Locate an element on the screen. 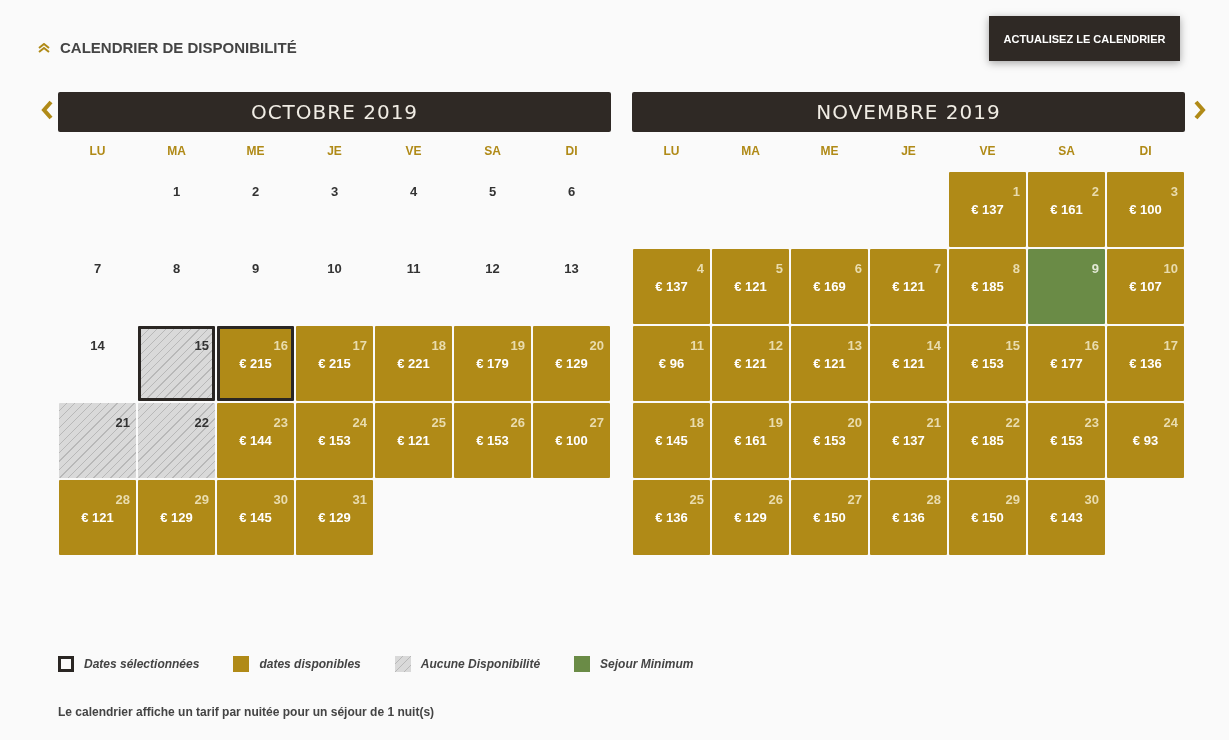  day-cell: 23 € 153 is located at coordinates (1066, 440).